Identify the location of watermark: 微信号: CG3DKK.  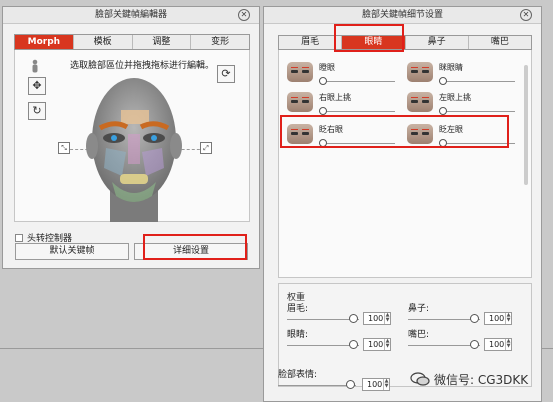
(480, 379).